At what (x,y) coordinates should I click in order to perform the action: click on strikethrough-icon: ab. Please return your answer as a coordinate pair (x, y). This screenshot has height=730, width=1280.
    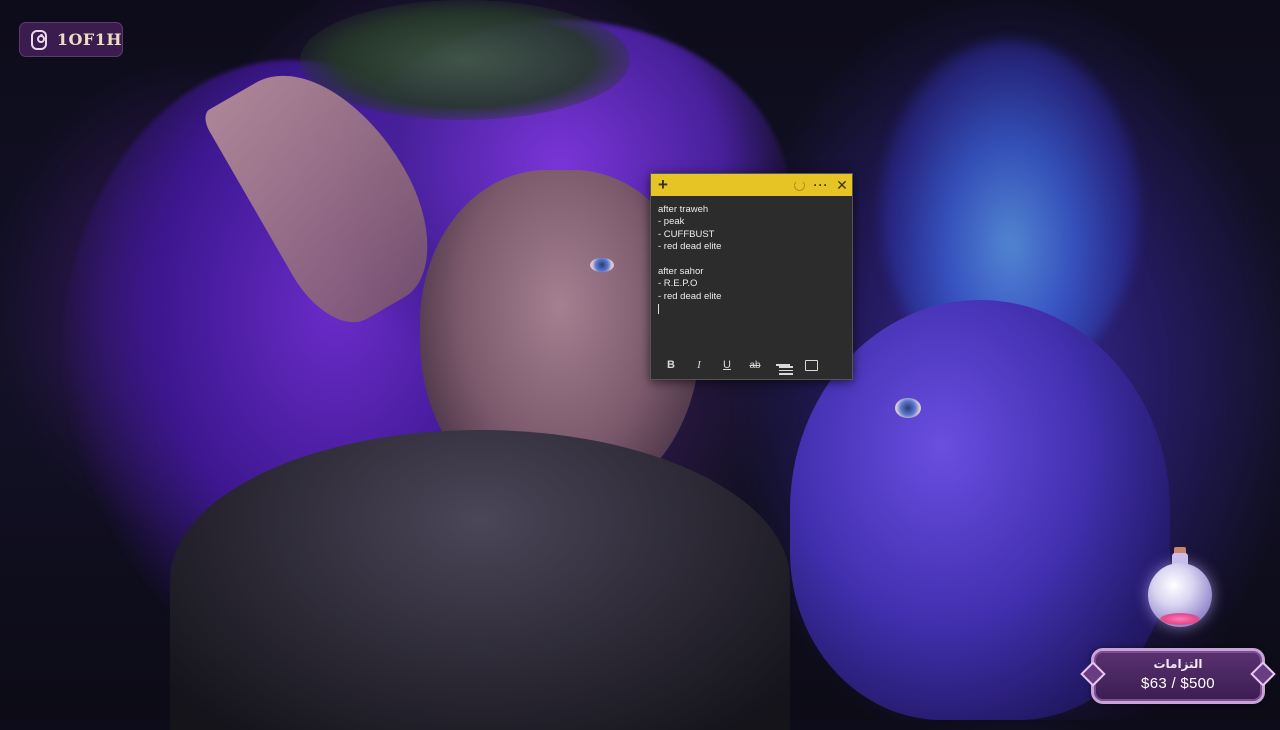
    Looking at the image, I should click on (755, 365).